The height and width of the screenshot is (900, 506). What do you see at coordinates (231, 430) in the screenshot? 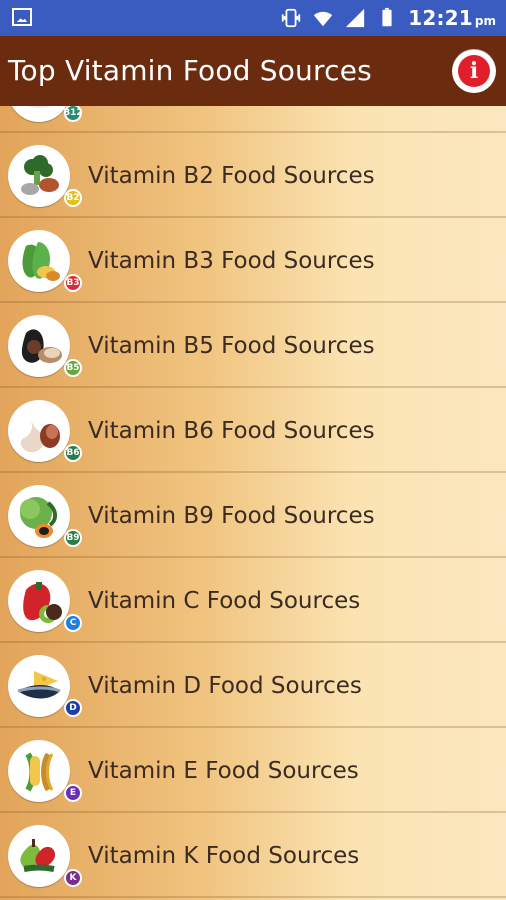
I see `list-item-label: Vitamin B6 Food Sources` at bounding box center [231, 430].